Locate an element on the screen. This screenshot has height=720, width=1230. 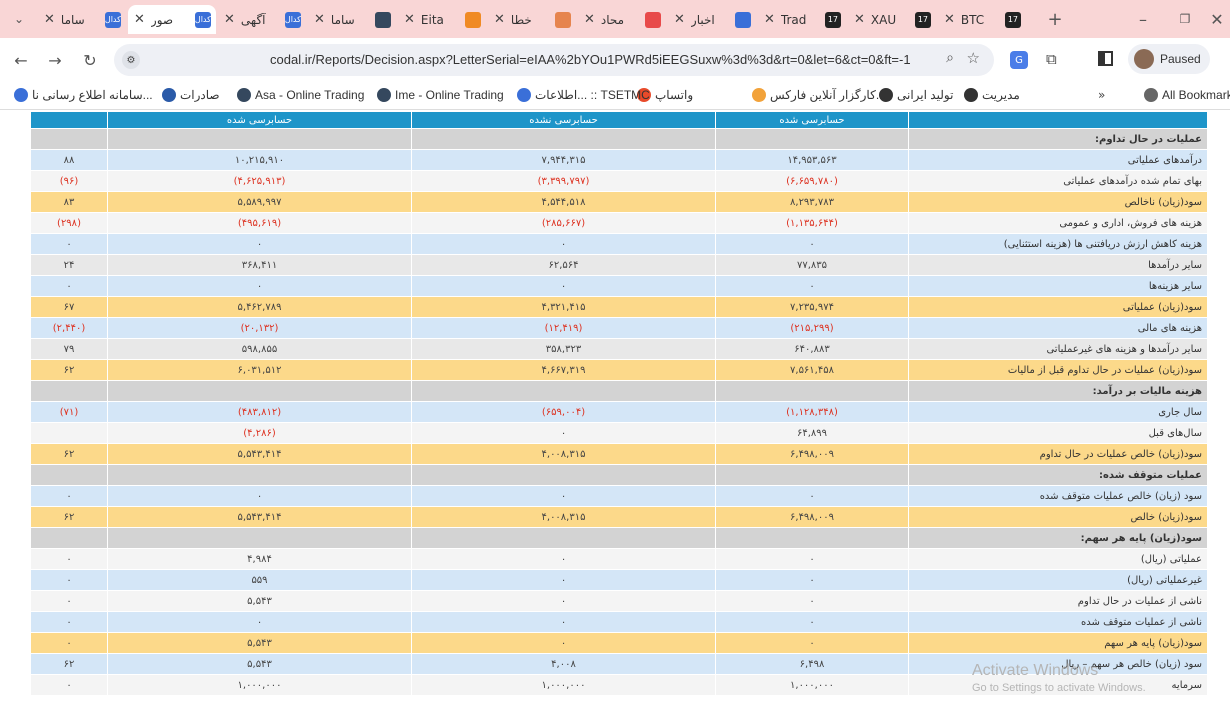
reload-button: ↻ is located at coordinates (90, 60).